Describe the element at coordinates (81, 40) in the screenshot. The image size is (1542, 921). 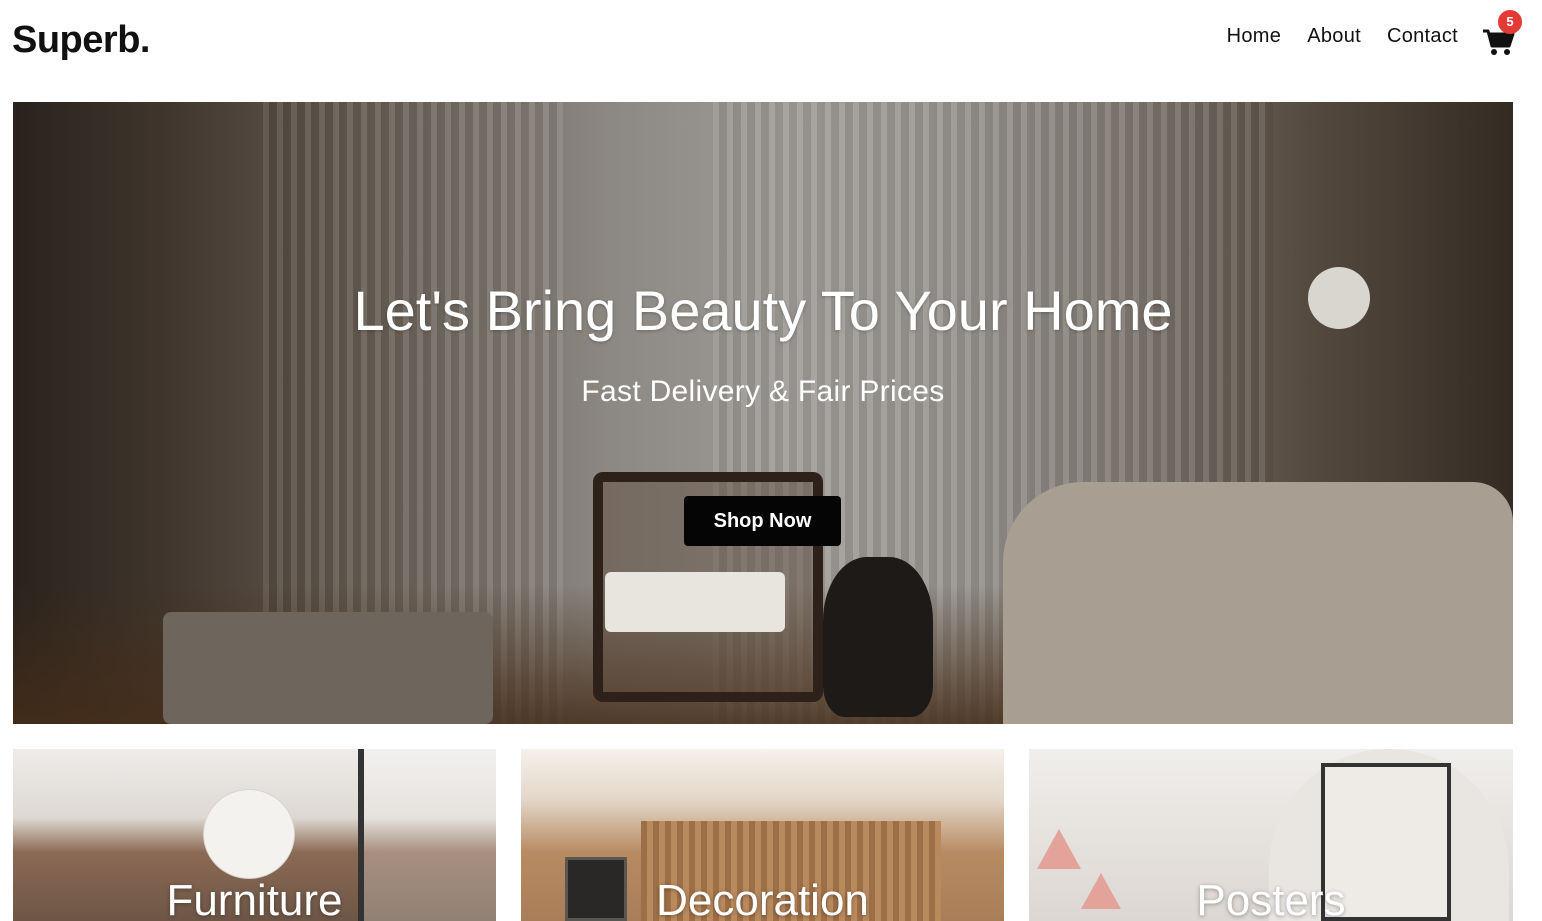
I see `site-logo: Superb.` at that location.